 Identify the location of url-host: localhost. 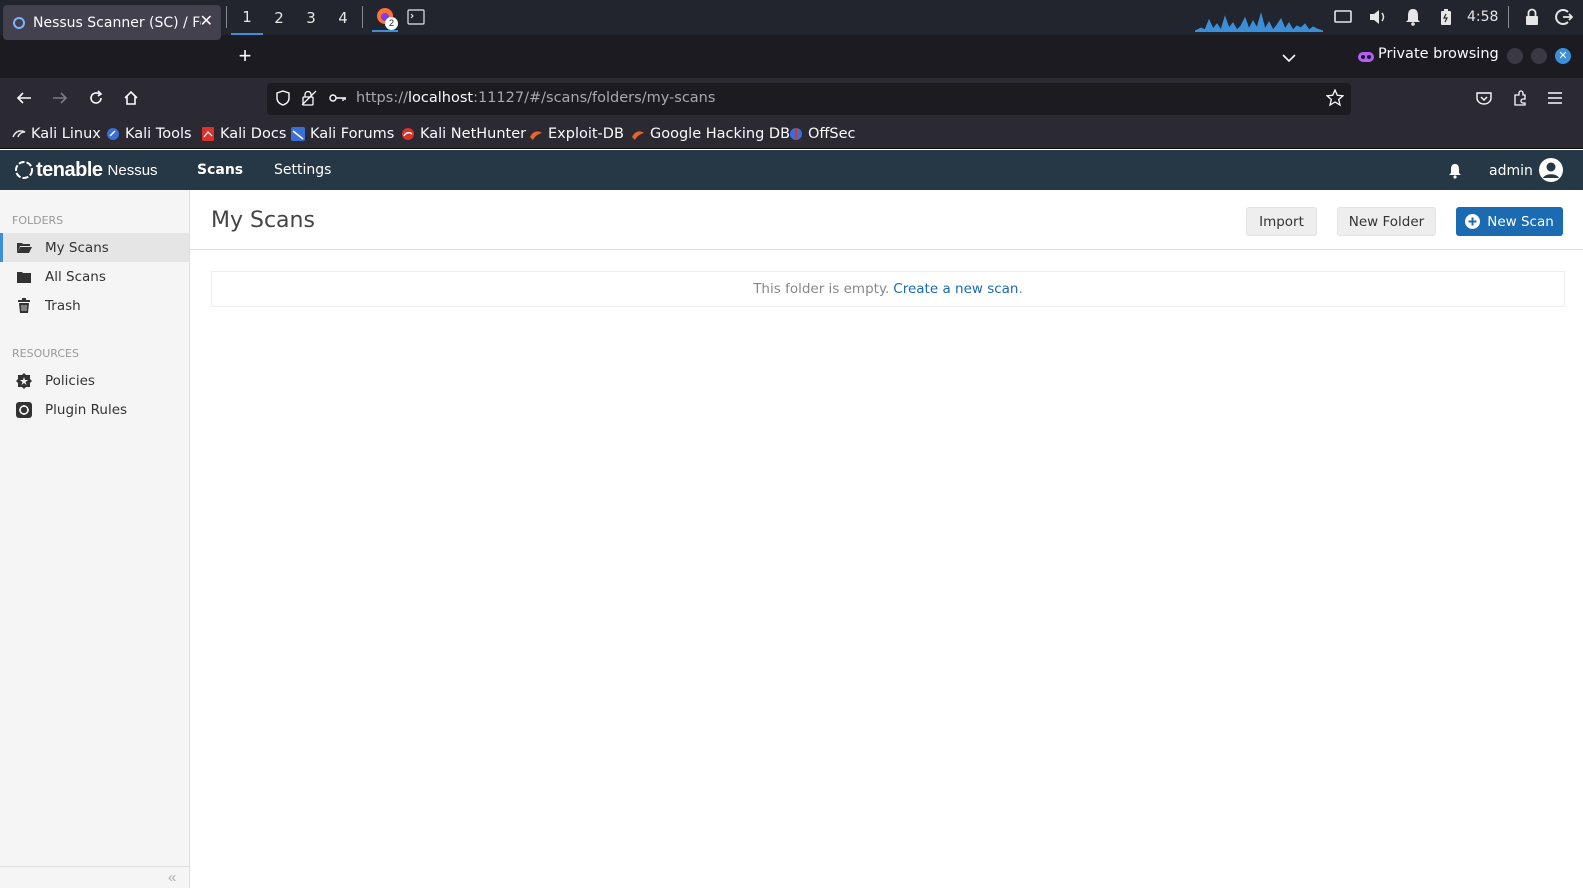
(440, 98).